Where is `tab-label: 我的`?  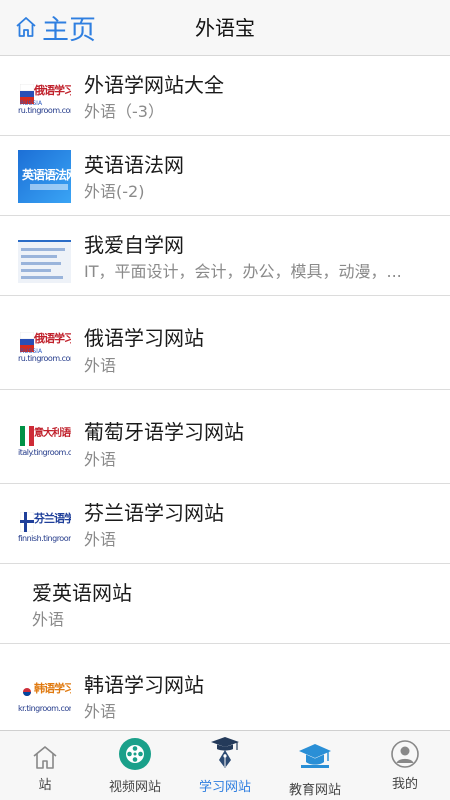
tab-label: 我的 is located at coordinates (404, 784).